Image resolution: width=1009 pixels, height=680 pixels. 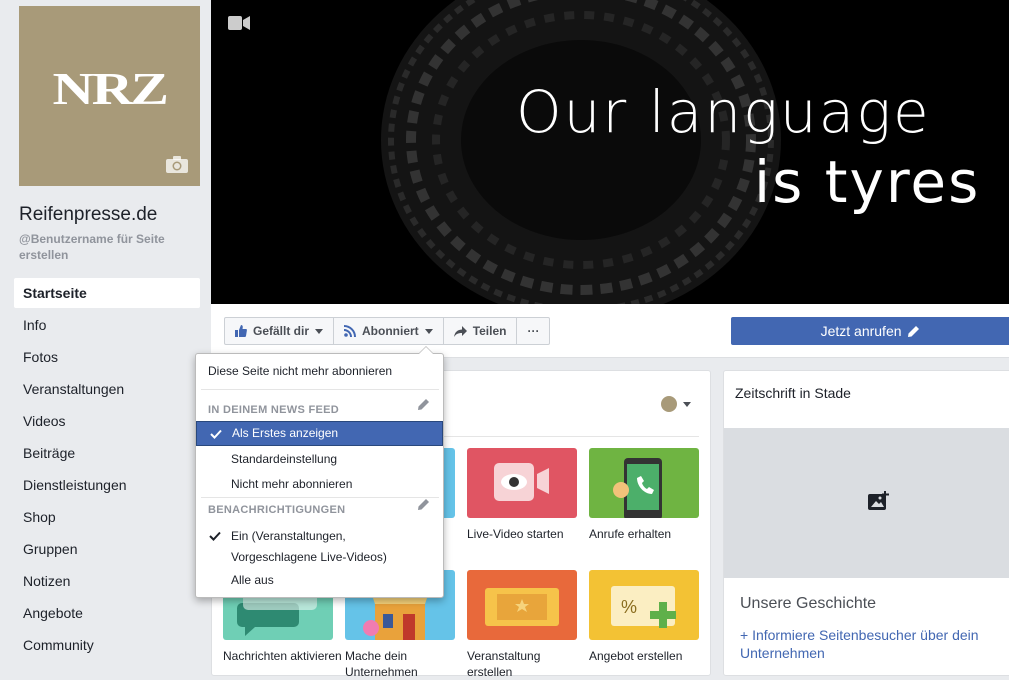 What do you see at coordinates (282, 656) in the screenshot?
I see `messages-label: Nachrichten aktivieren` at bounding box center [282, 656].